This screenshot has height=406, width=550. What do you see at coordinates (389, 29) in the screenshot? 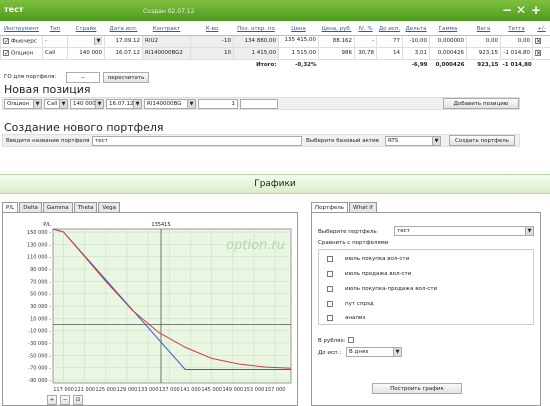
I see `col-header: До исп.` at bounding box center [389, 29].